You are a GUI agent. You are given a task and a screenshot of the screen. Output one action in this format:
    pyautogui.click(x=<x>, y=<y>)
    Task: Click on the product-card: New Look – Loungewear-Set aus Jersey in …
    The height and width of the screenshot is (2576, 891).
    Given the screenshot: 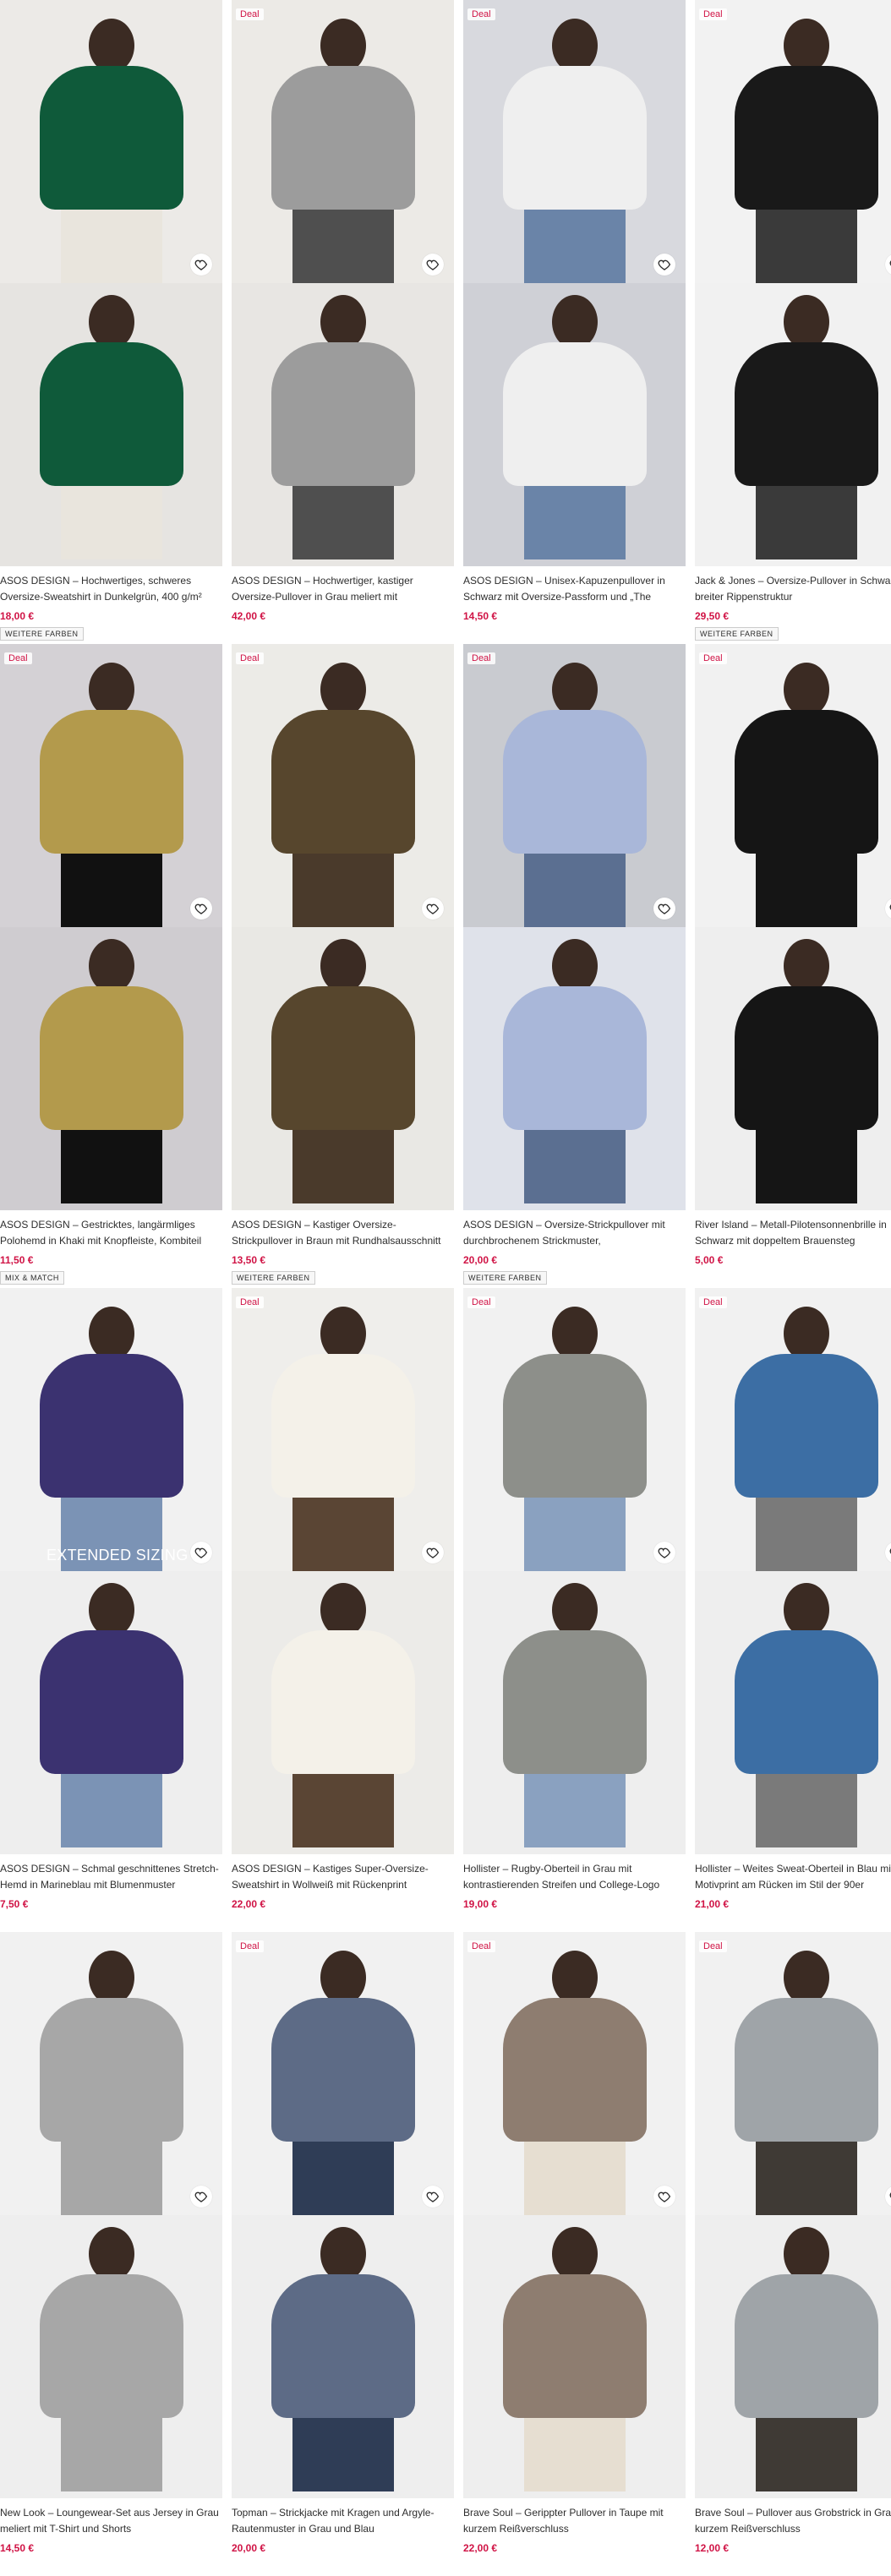 What is the action you would take?
    pyautogui.click(x=111, y=2254)
    